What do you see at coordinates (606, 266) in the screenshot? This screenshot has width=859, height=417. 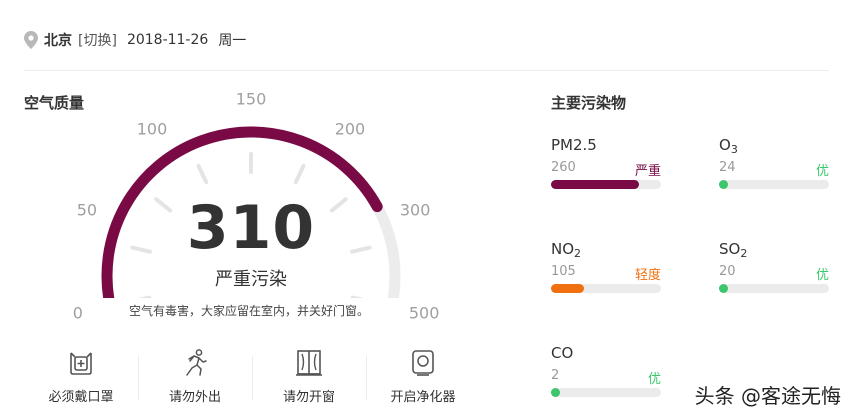 I see `pollutant-no2: NO2 105 轻度` at bounding box center [606, 266].